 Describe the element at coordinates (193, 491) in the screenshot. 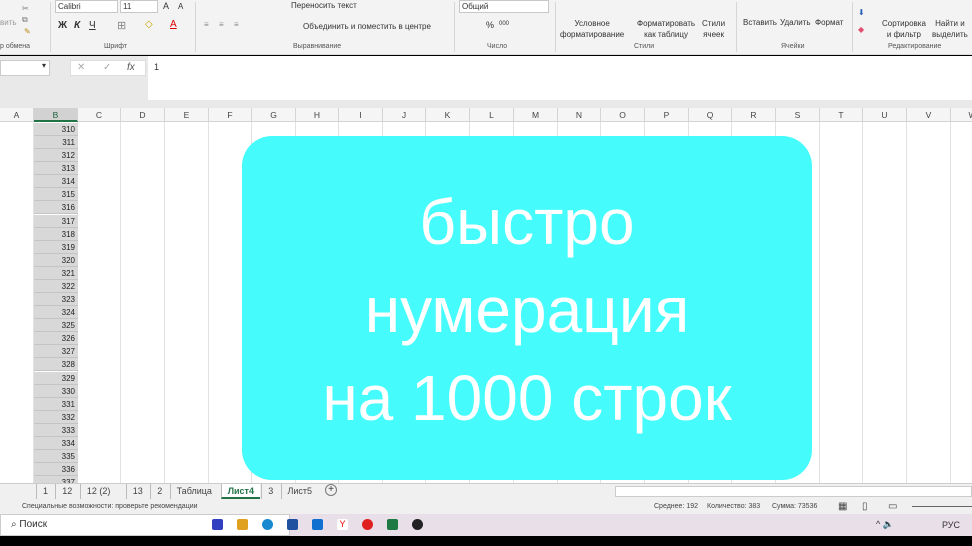

I see `sheet-tab: Таблица` at that location.